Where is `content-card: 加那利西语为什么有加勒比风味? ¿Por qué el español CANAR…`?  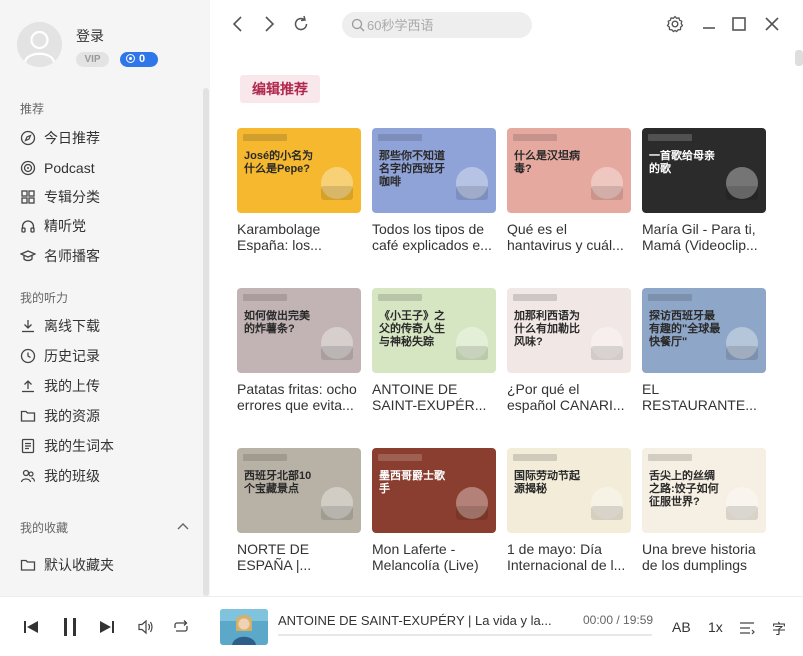 content-card: 加那利西语为什么有加勒比风味? ¿Por qué el español CANAR… is located at coordinates (569, 350).